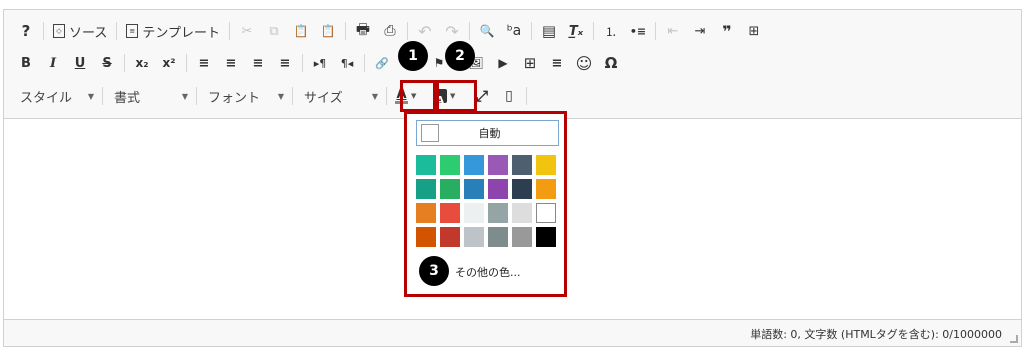 The width and height of the screenshot is (1027, 352). What do you see at coordinates (486, 201) in the screenshot?
I see `color-grid` at bounding box center [486, 201].